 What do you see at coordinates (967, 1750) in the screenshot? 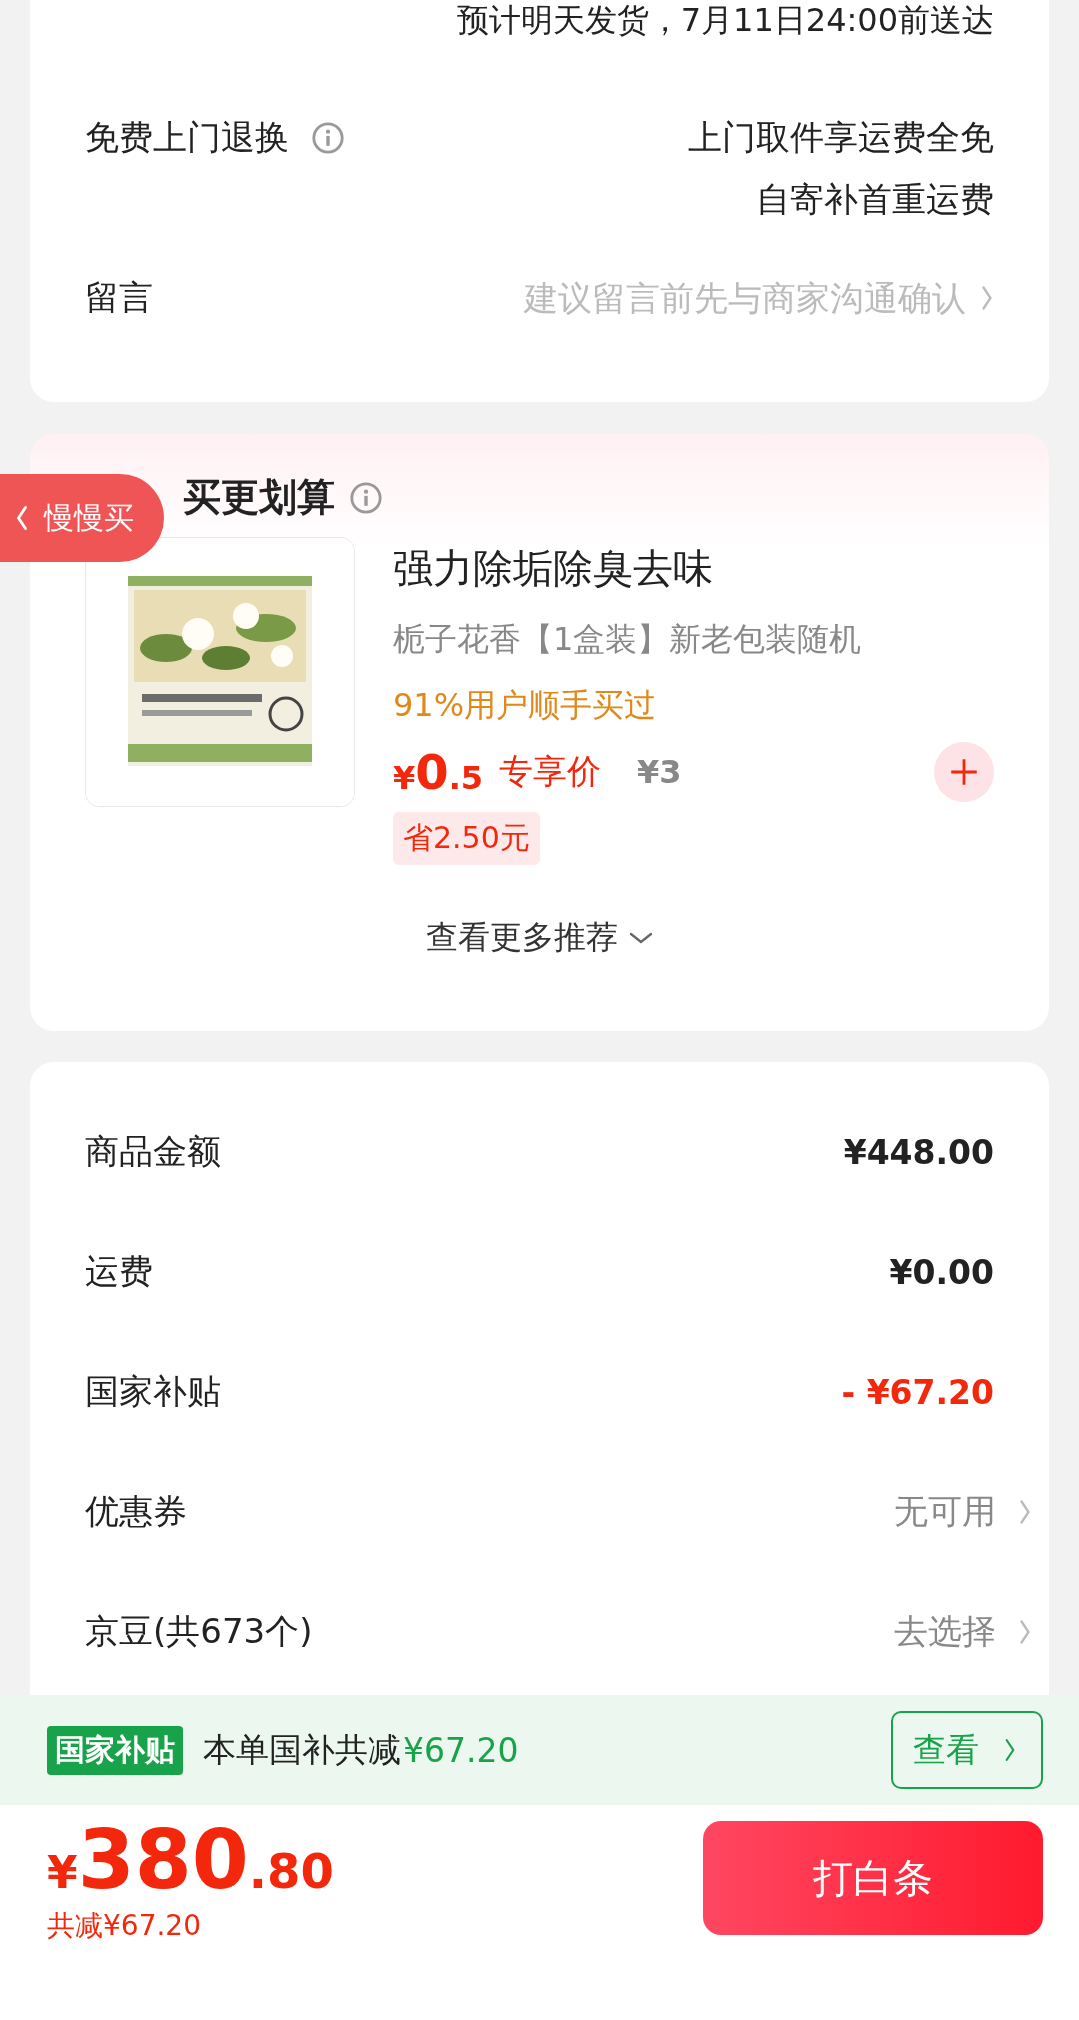
I see `view-button: 查看` at bounding box center [967, 1750].